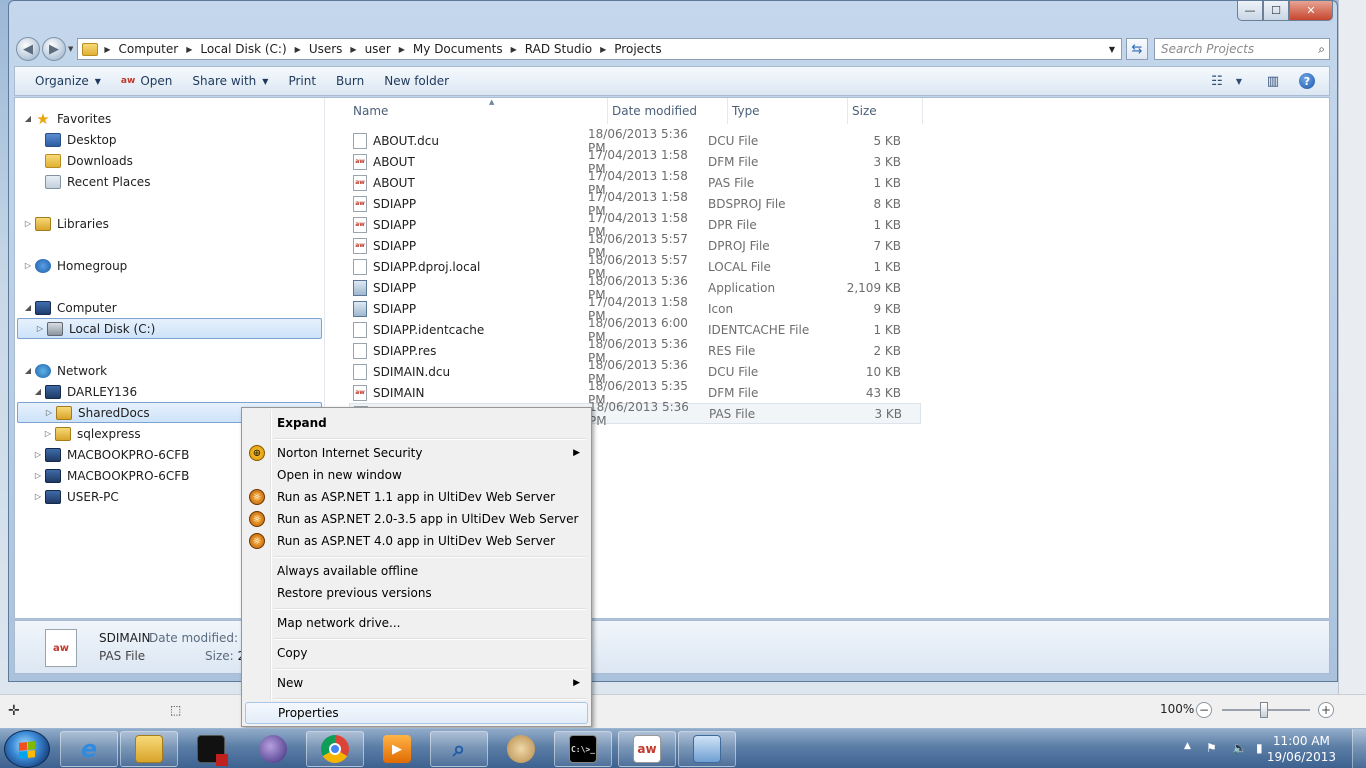 The height and width of the screenshot is (768, 1366). I want to click on zoom-in-button: +, so click(1326, 710).